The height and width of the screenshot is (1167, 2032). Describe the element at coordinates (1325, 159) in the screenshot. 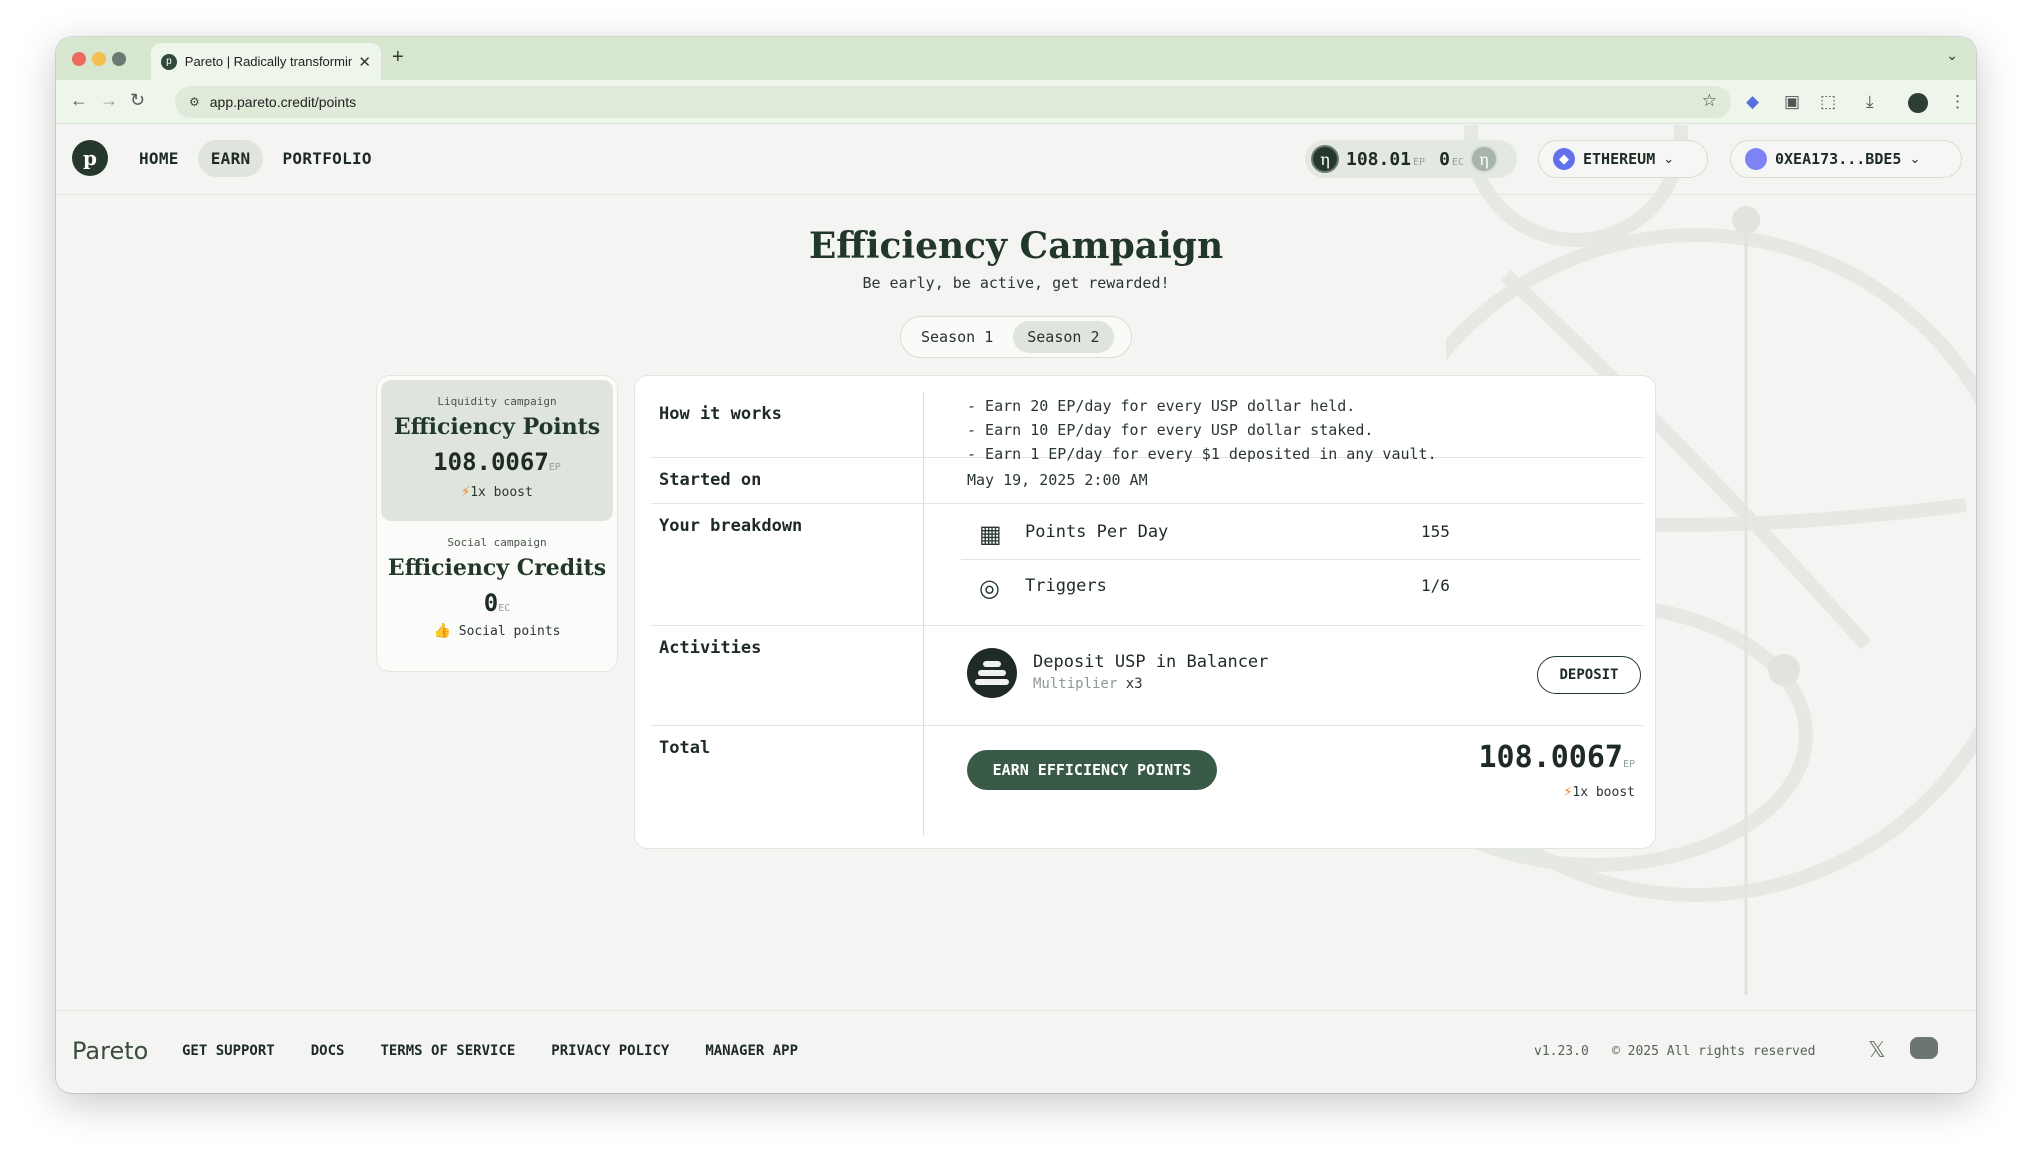

I see `ep-coin-icon: η` at that location.